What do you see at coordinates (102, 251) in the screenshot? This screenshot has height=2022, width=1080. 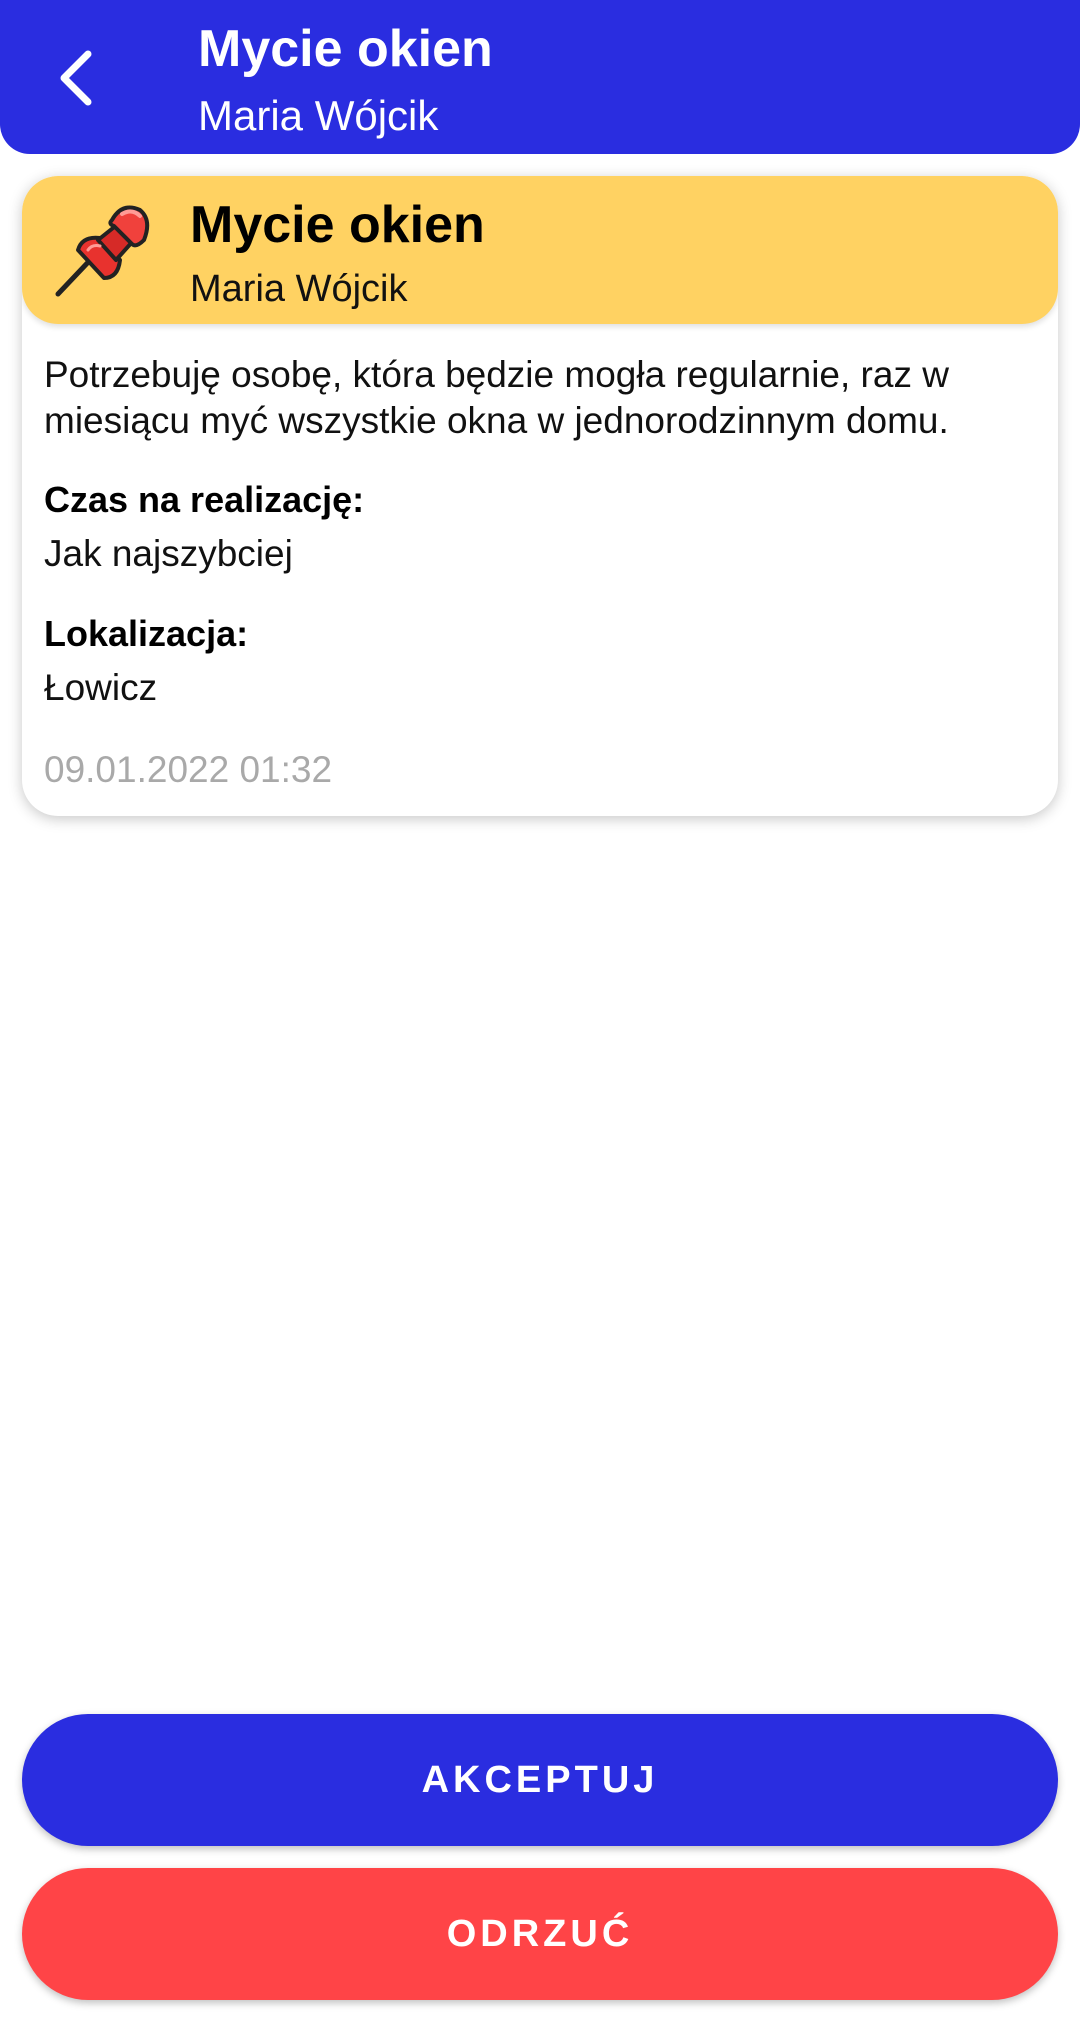 I see `pushpin-icon` at bounding box center [102, 251].